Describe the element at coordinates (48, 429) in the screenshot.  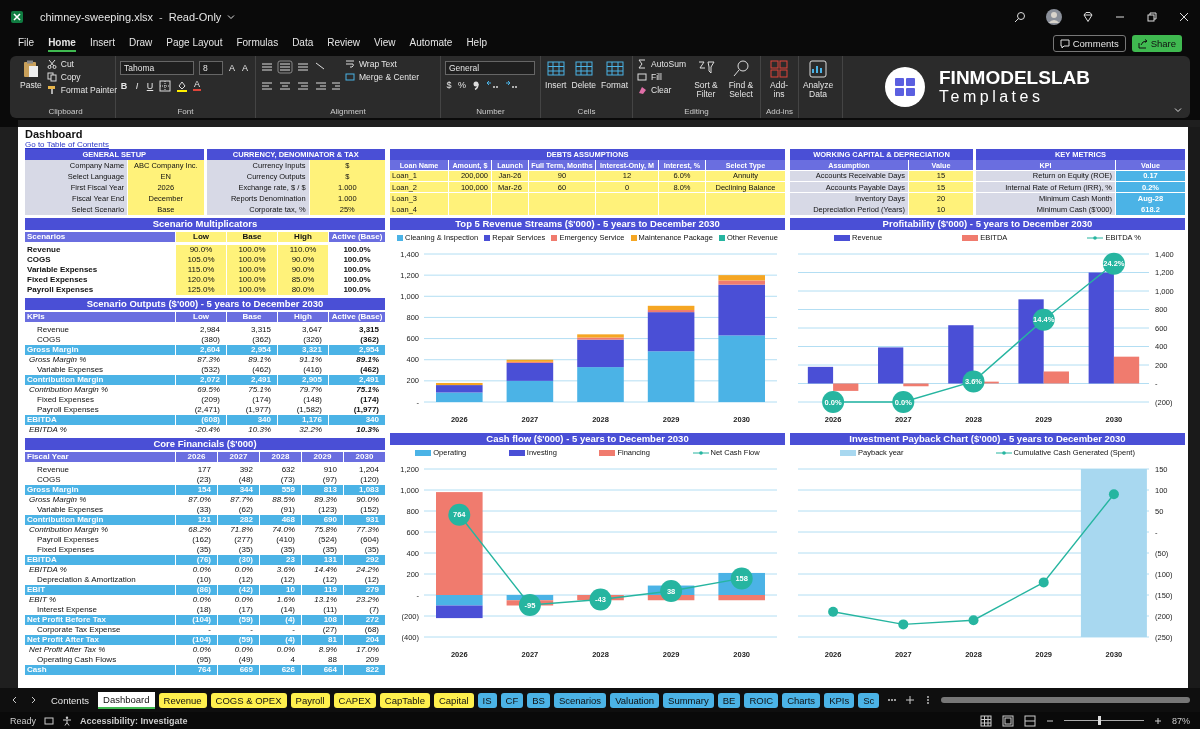
I see `table-cell-text: EBITDA %` at that location.